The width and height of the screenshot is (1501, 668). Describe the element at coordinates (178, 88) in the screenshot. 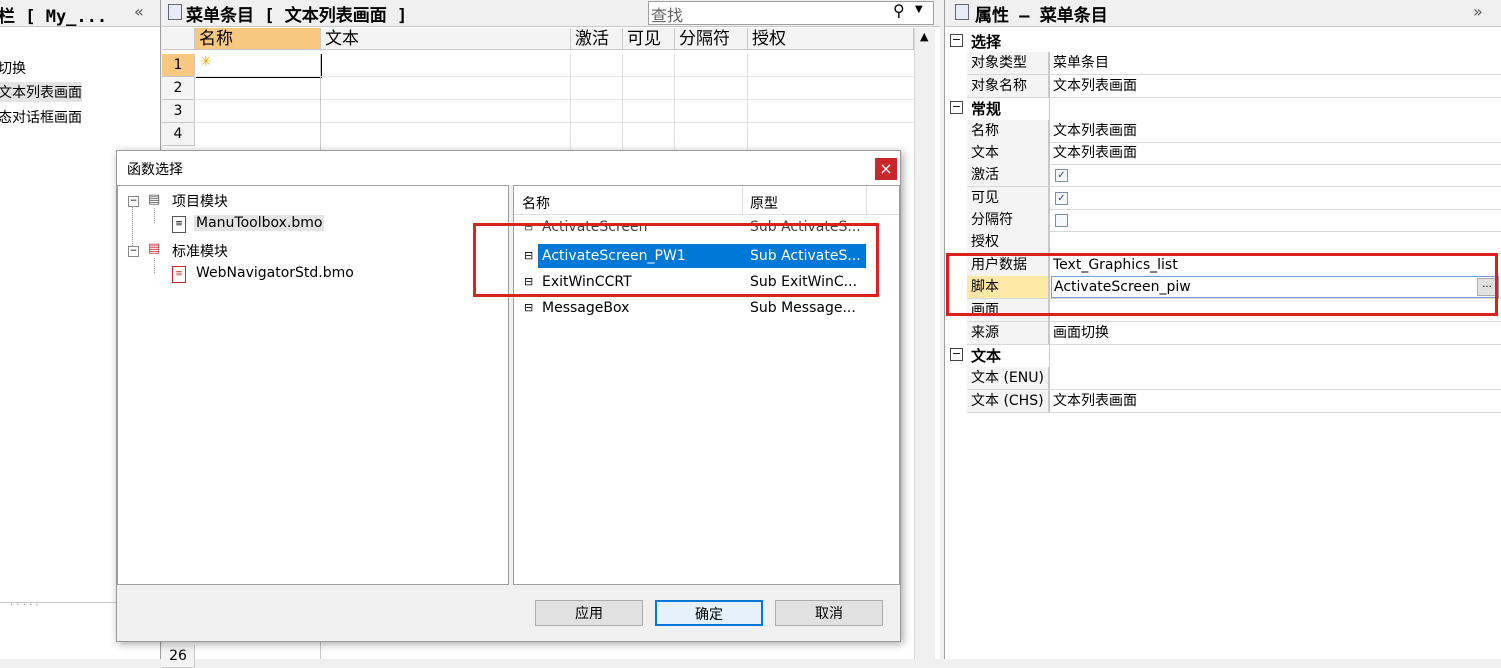

I see `row-number: 2` at that location.